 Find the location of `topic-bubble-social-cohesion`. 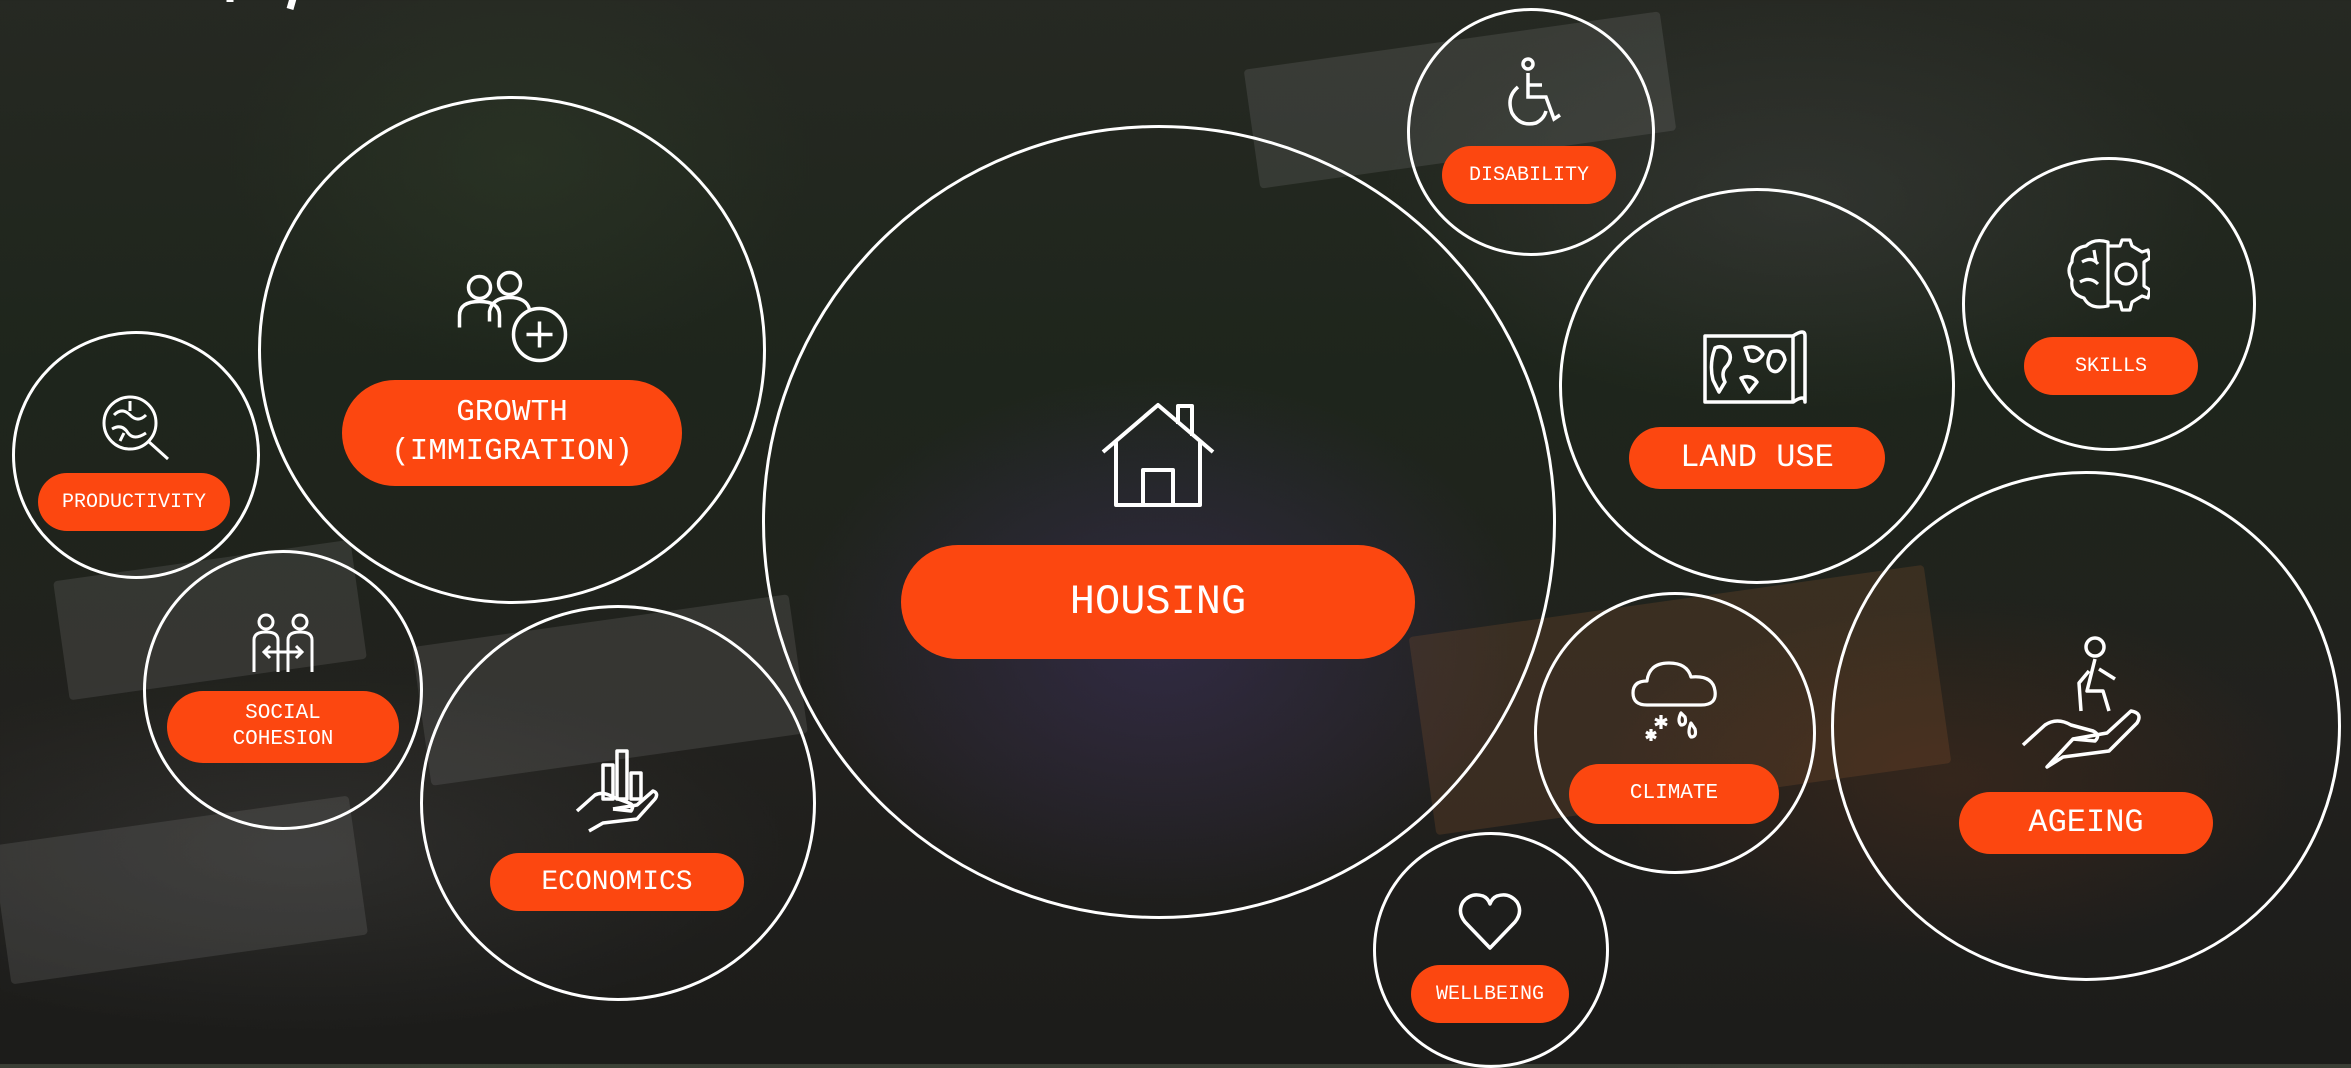

topic-bubble-social-cohesion is located at coordinates (283, 690).